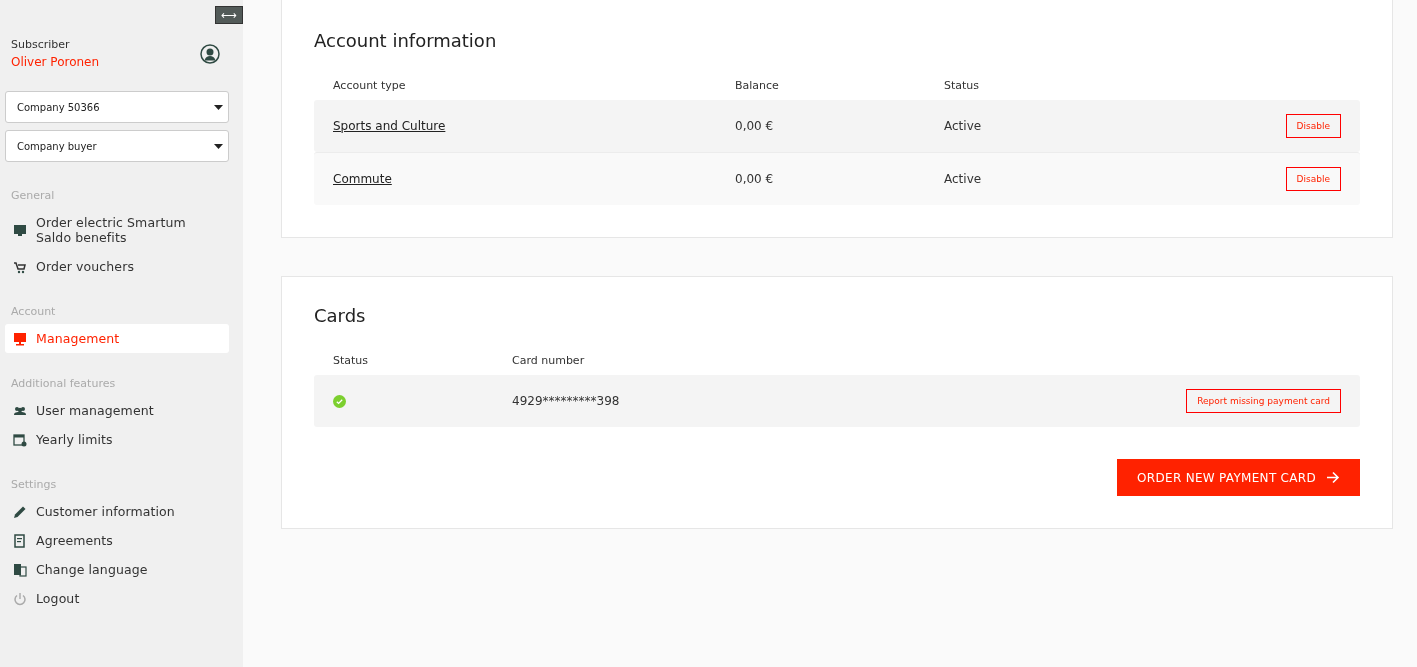 The image size is (1417, 667). I want to click on monitor-icon, so click(20, 230).